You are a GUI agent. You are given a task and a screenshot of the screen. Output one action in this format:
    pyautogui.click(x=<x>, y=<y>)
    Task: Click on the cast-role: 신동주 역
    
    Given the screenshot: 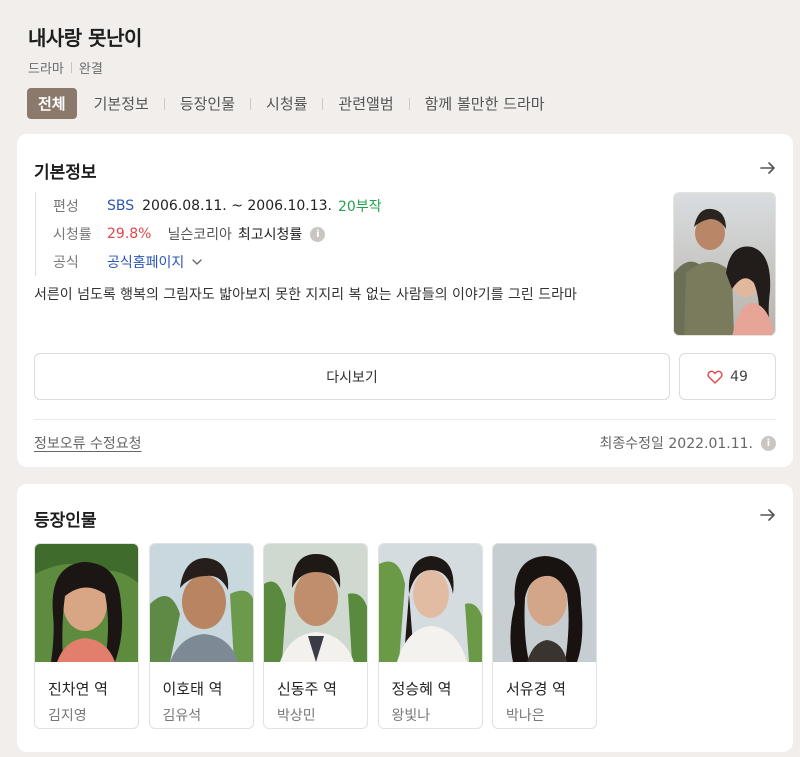 What is the action you would take?
    pyautogui.click(x=307, y=689)
    